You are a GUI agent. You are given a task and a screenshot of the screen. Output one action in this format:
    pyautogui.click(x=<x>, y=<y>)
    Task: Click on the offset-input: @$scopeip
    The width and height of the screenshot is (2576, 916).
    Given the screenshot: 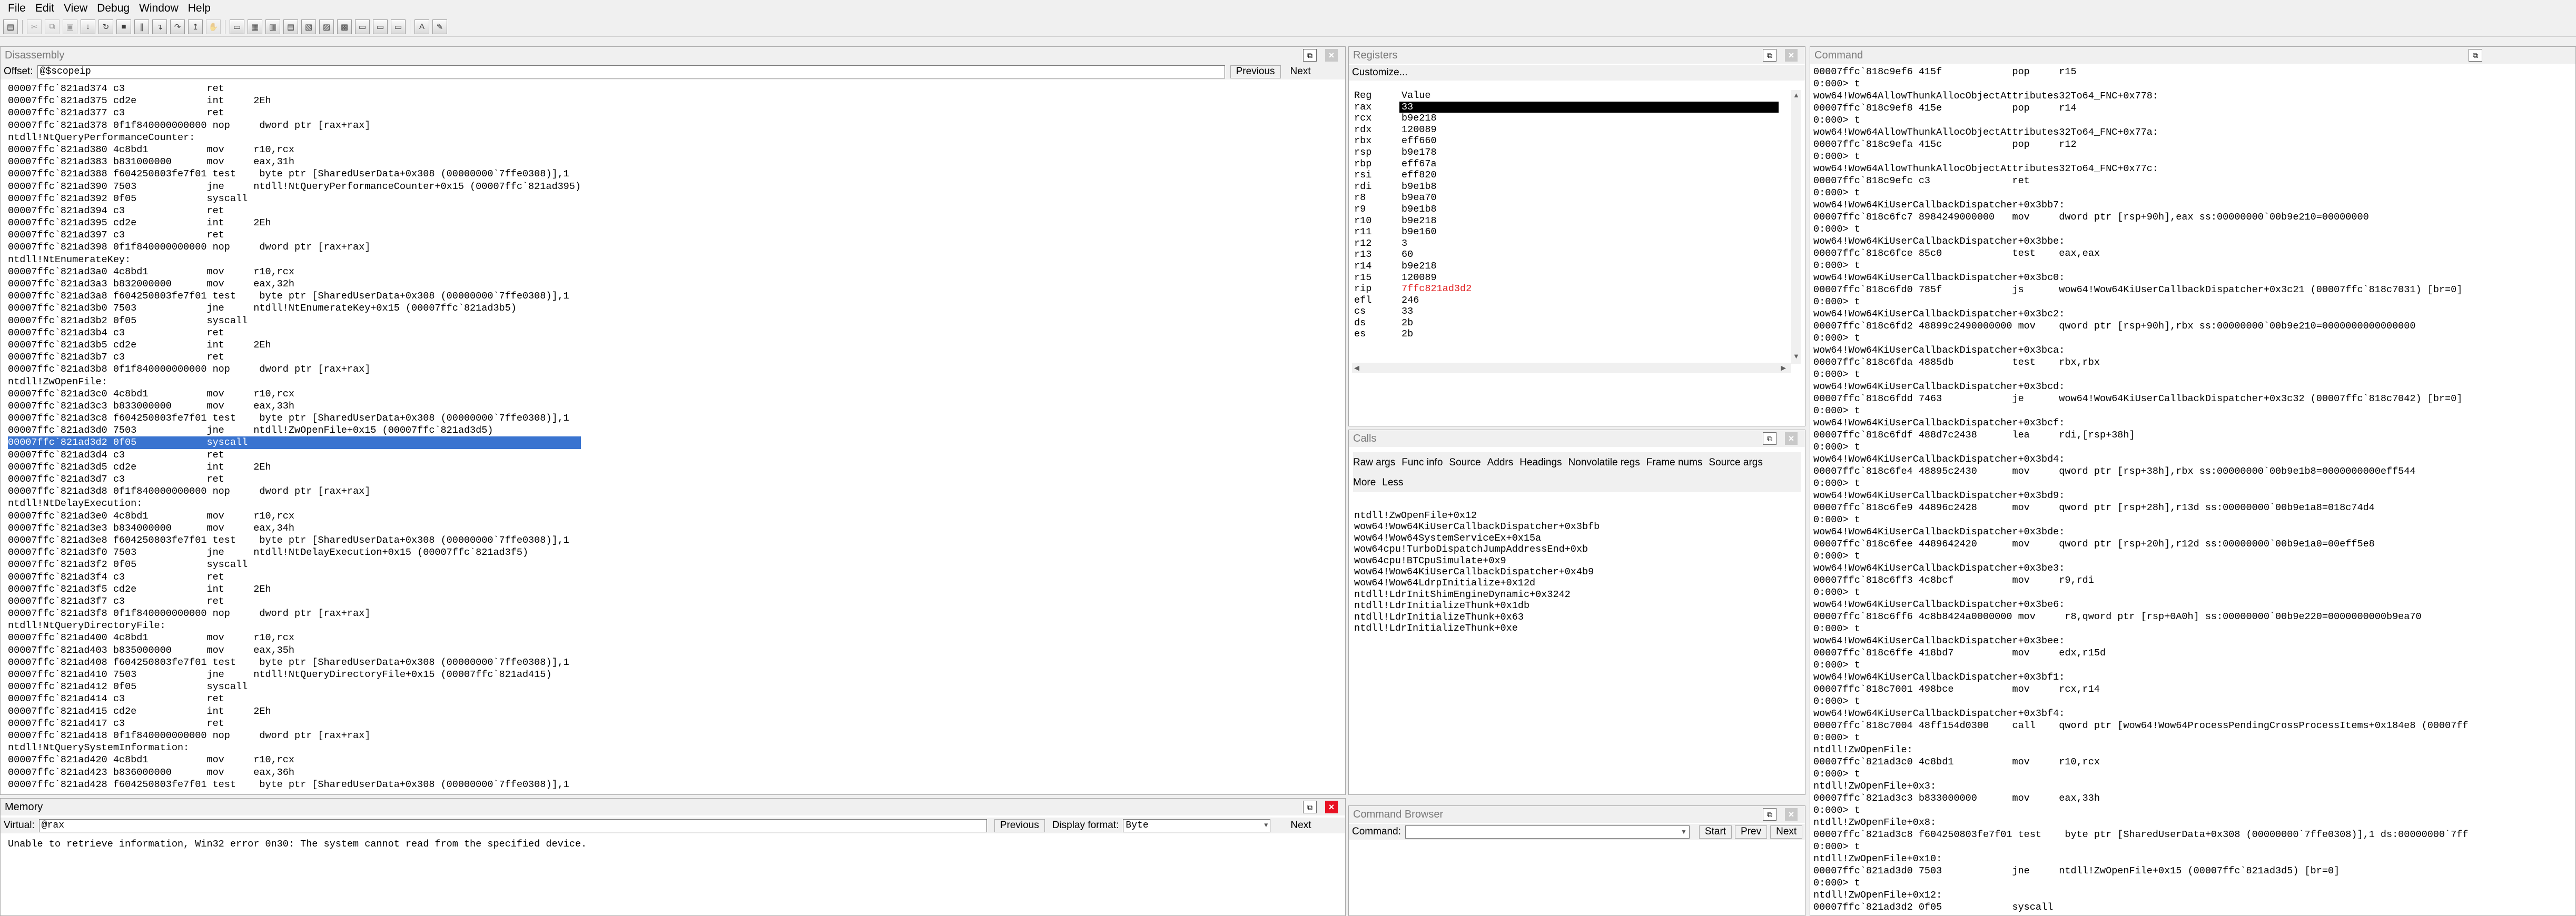 What is the action you would take?
    pyautogui.click(x=631, y=71)
    